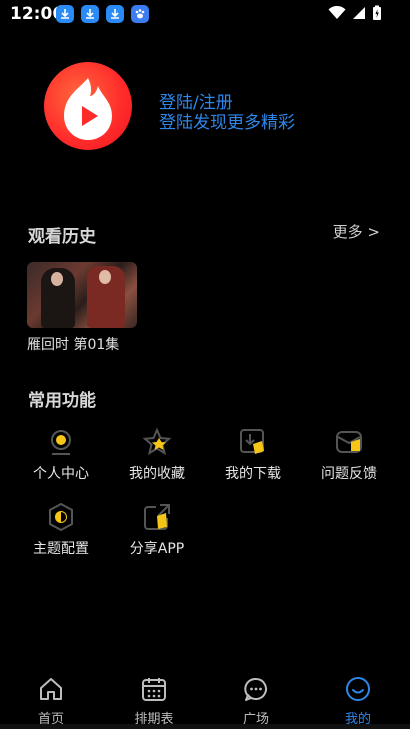  Describe the element at coordinates (61, 474) in the screenshot. I see `function-label: 个人中心` at that location.